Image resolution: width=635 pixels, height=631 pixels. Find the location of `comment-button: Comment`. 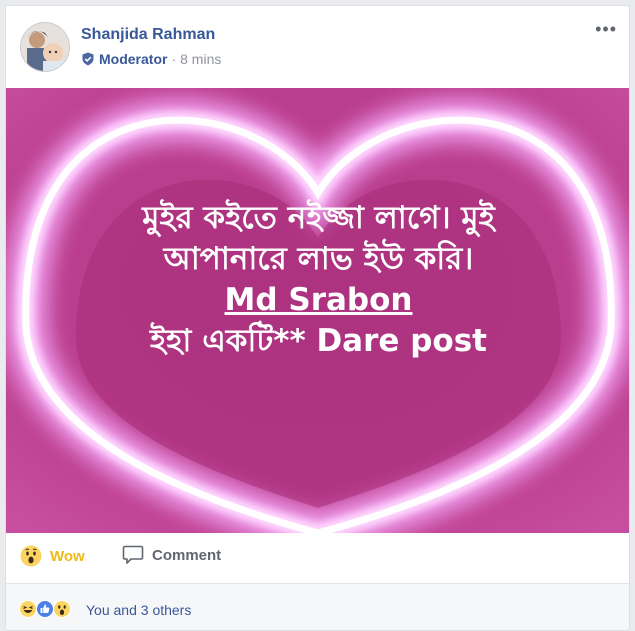

comment-button: Comment is located at coordinates (171, 555).